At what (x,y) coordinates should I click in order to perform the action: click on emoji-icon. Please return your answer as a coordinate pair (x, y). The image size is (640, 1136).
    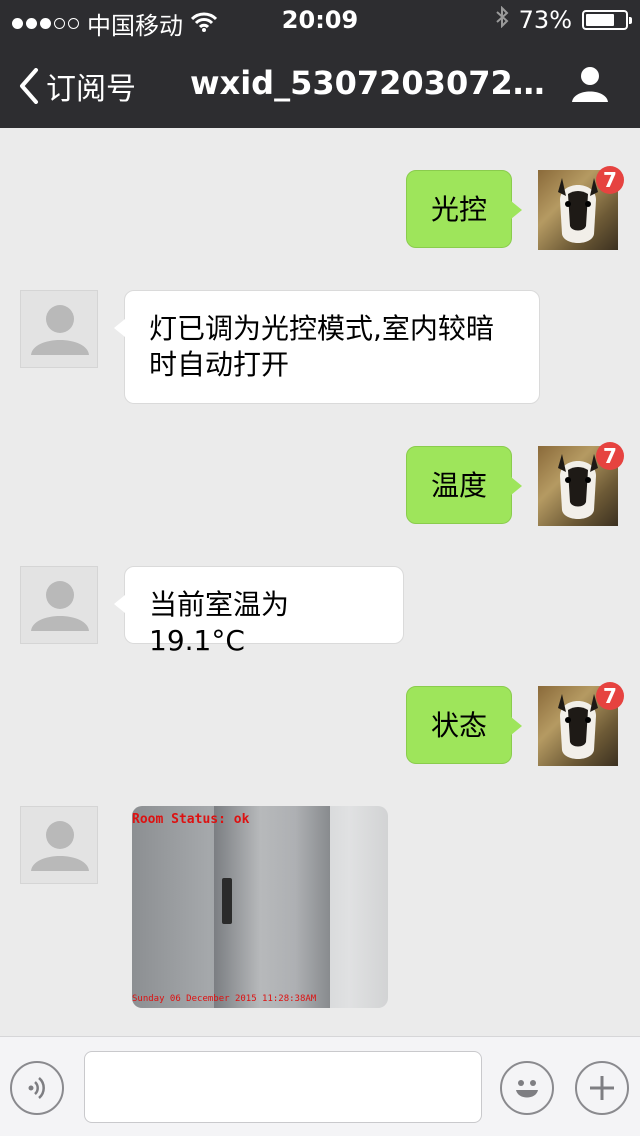
    Looking at the image, I should click on (527, 1089).